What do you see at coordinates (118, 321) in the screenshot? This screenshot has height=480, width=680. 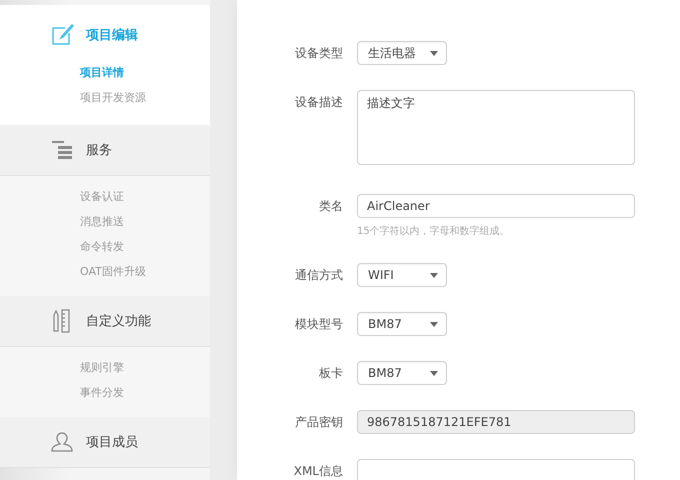 I see `section-title: 自定义功能` at bounding box center [118, 321].